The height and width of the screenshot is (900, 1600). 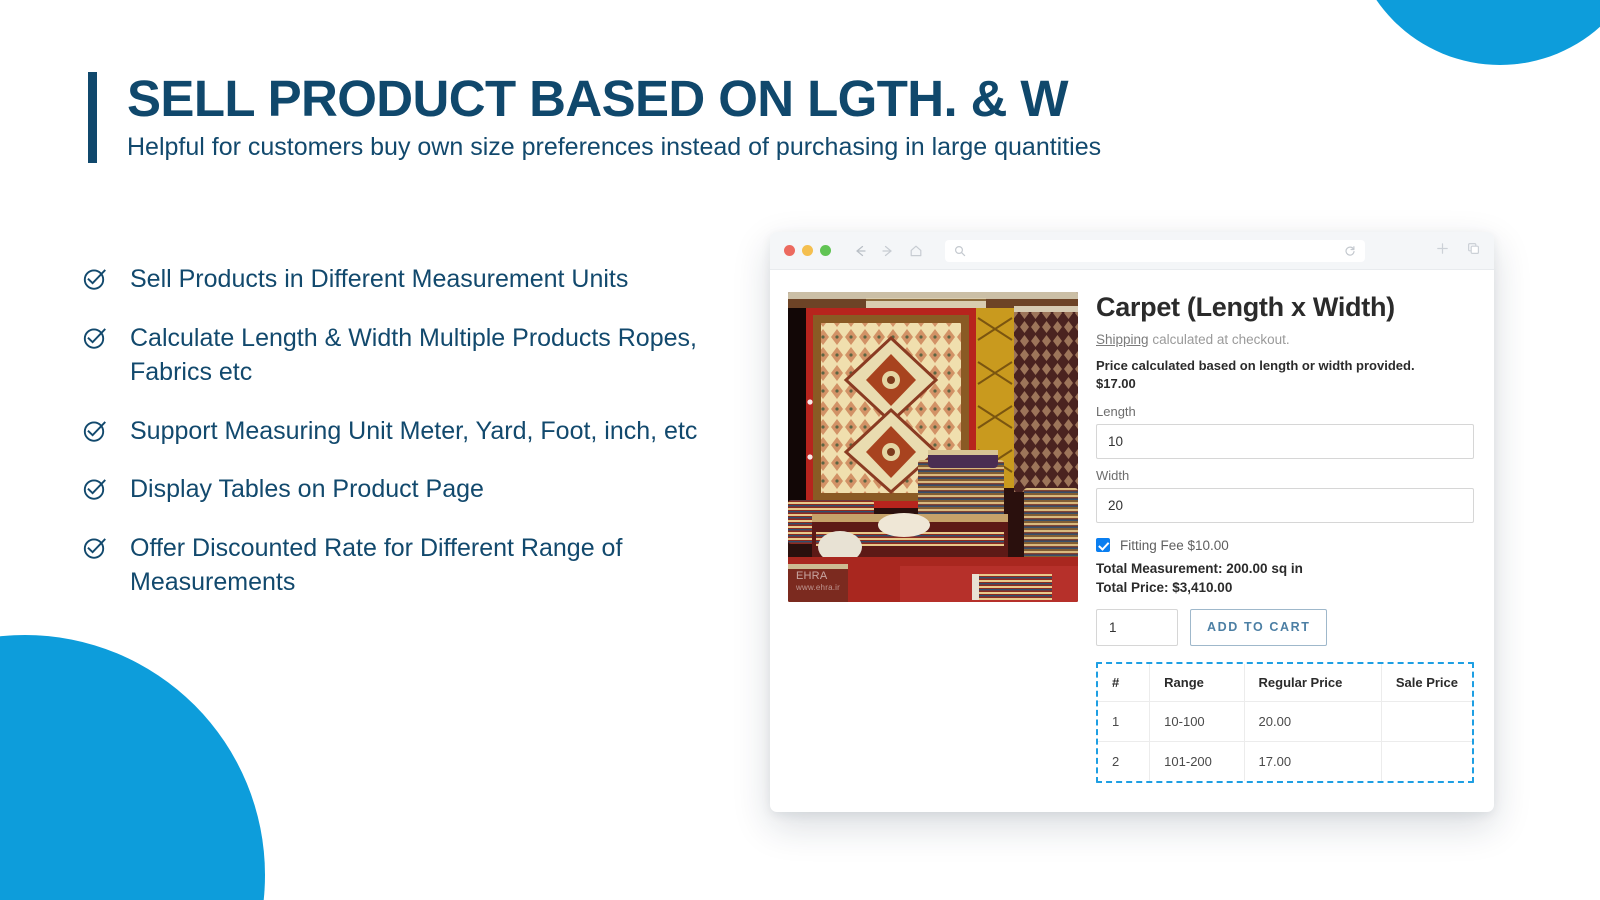 What do you see at coordinates (960, 251) in the screenshot?
I see `search-icon` at bounding box center [960, 251].